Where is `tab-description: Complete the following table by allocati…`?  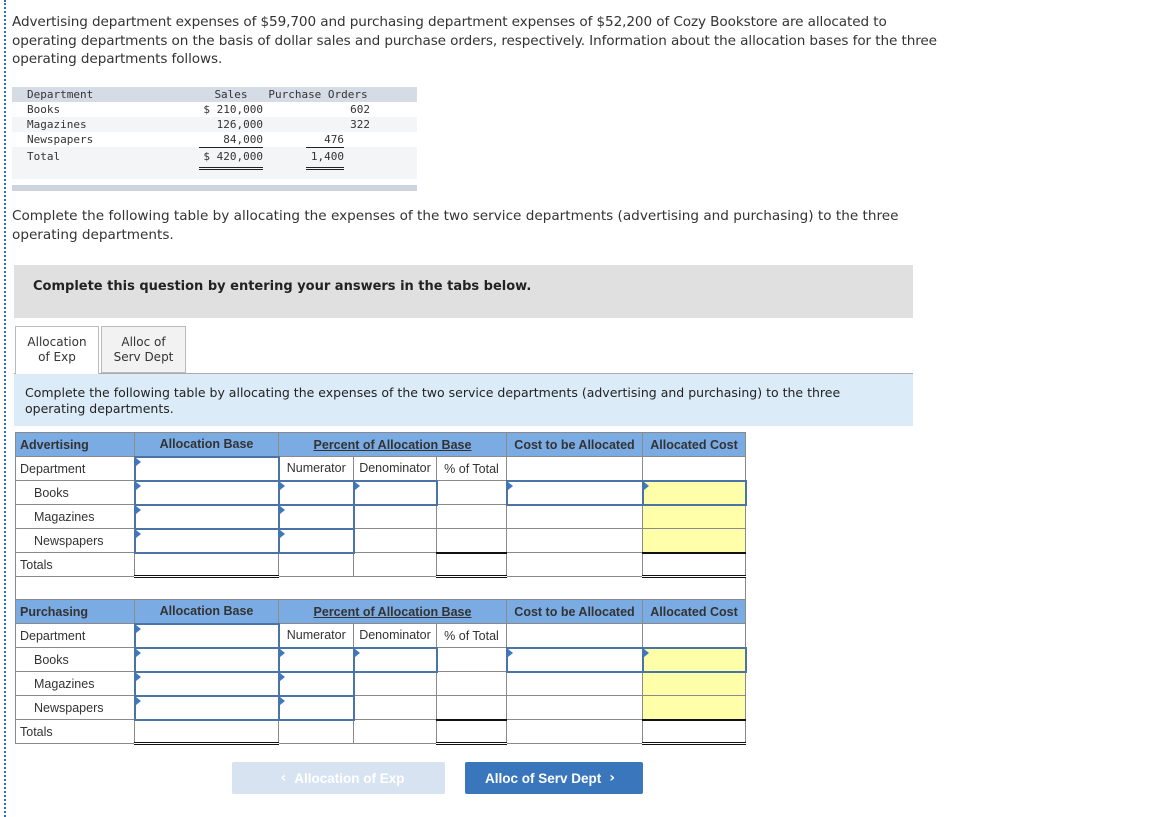
tab-description: Complete the following table by allocati… is located at coordinates (463, 399).